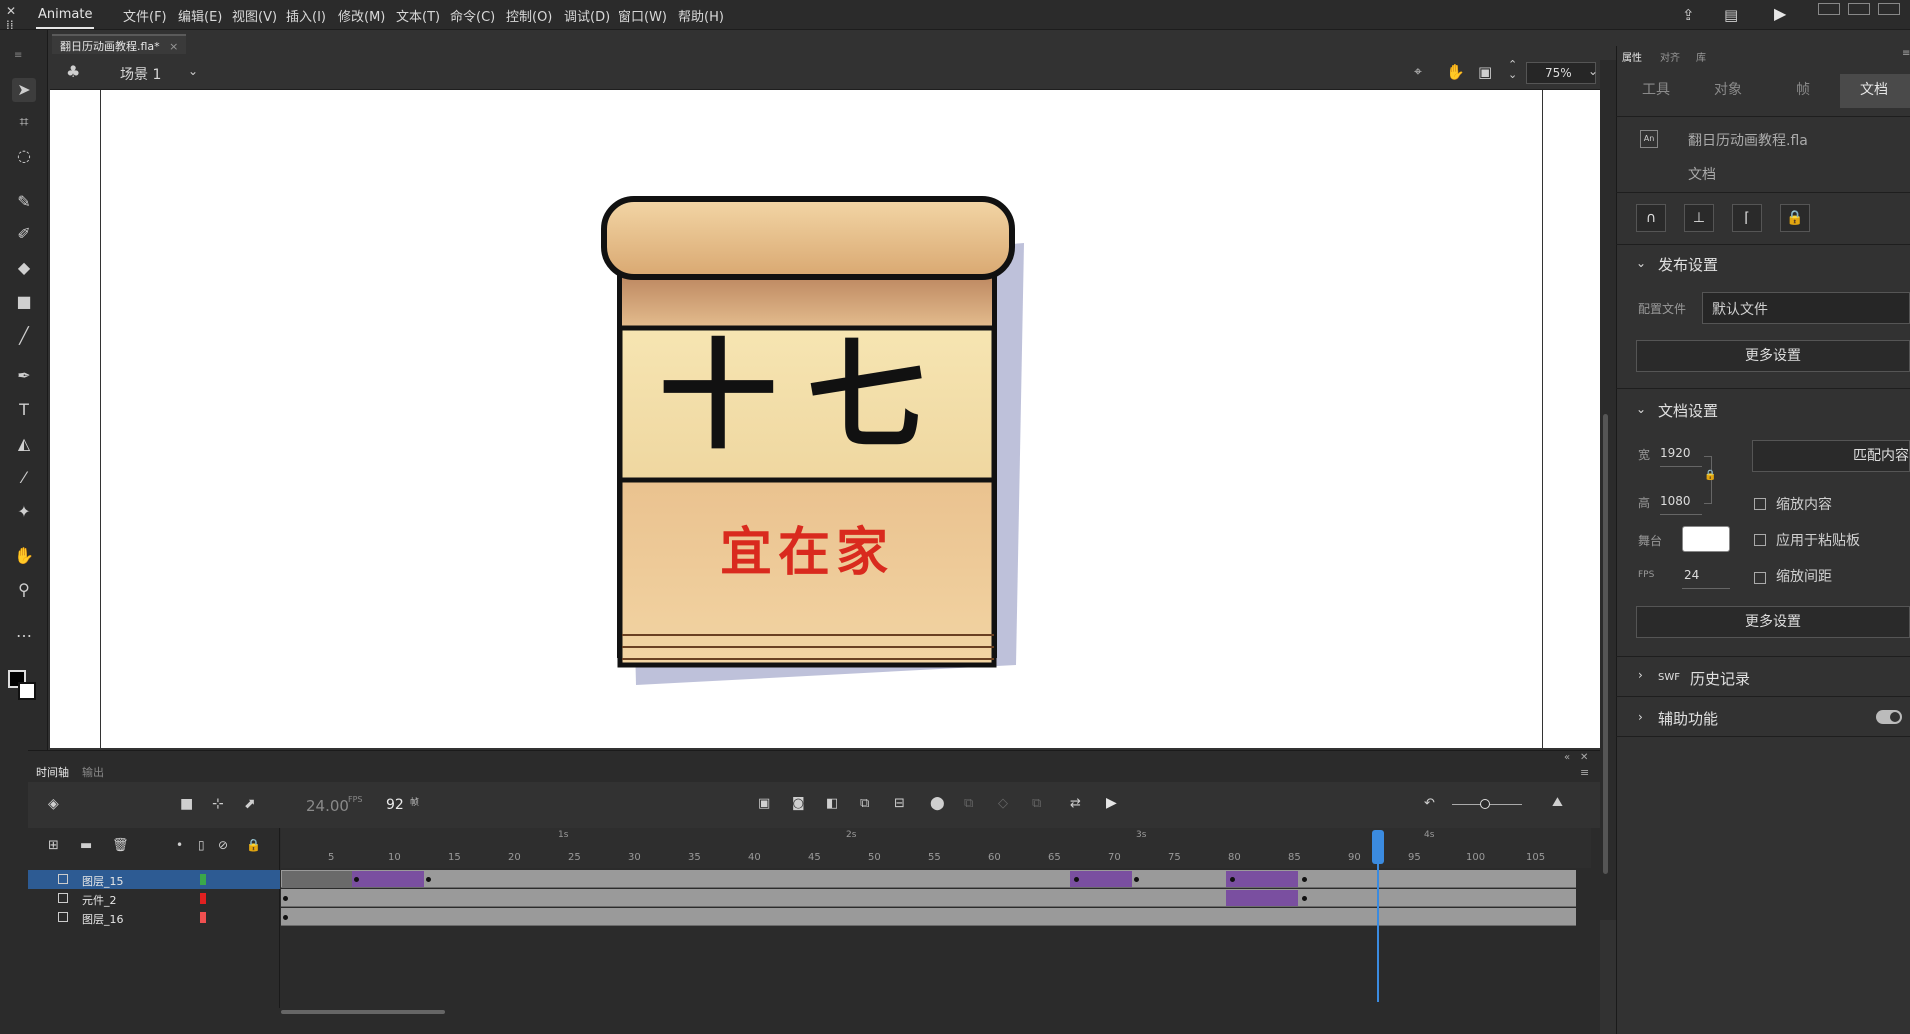  I want to click on selection-tool-icon: ➤, so click(24, 90).